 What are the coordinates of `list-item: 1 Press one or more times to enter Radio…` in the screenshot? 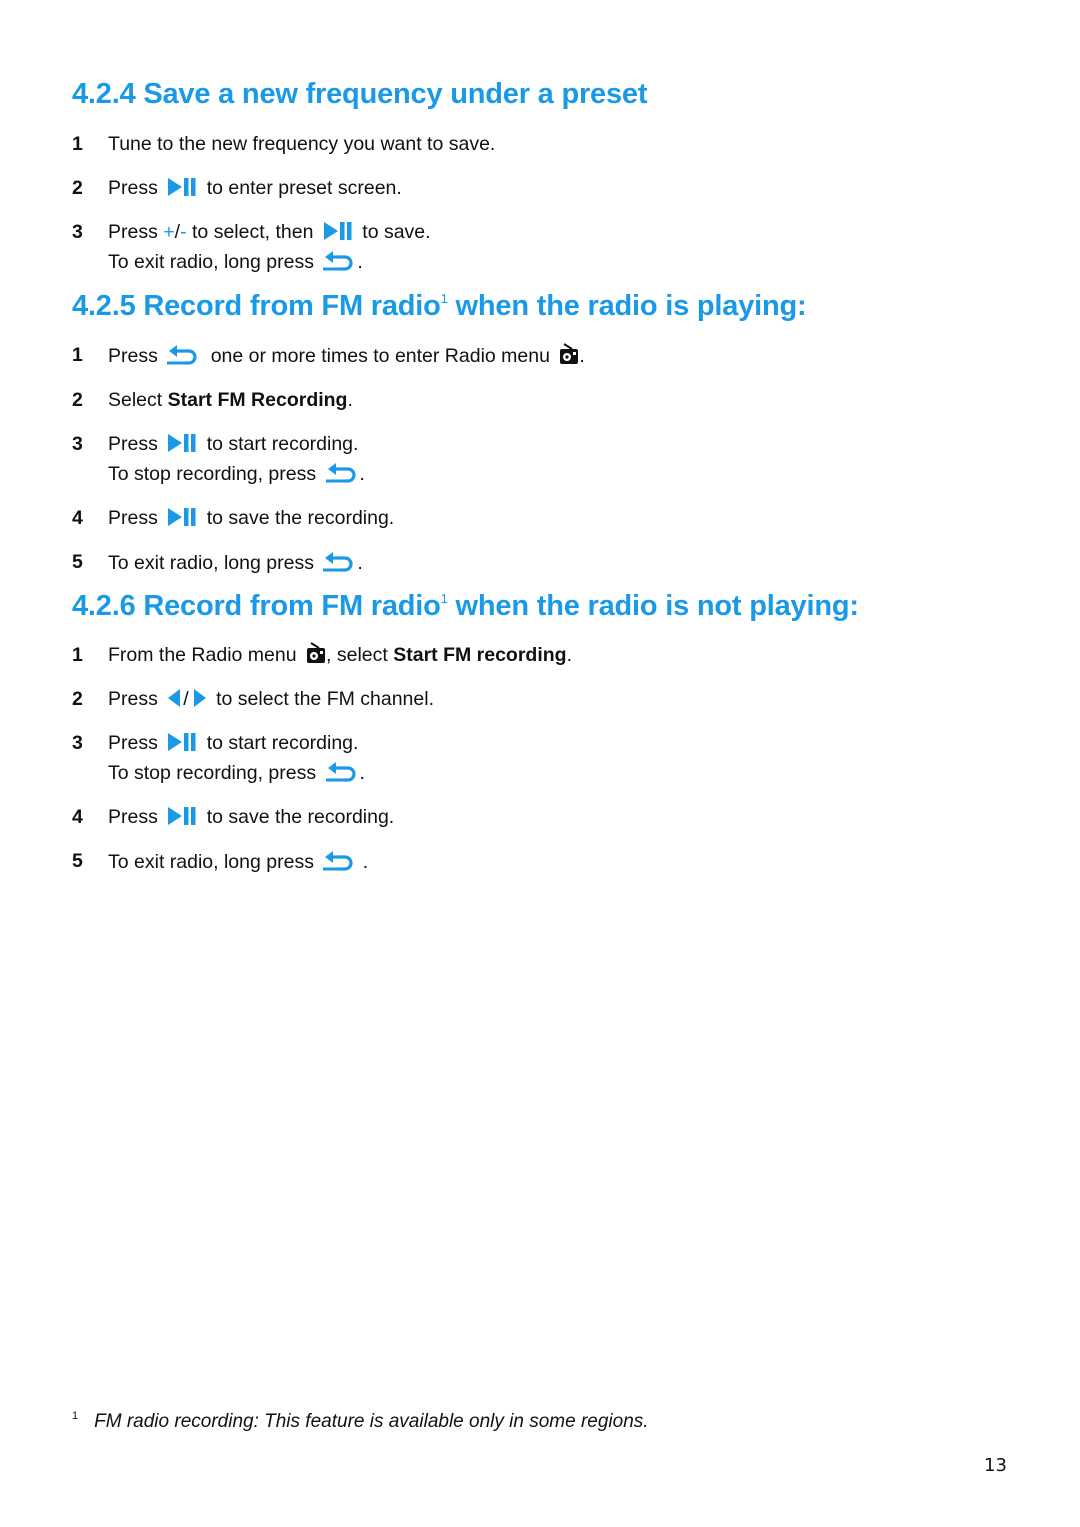 It's located at (328, 356).